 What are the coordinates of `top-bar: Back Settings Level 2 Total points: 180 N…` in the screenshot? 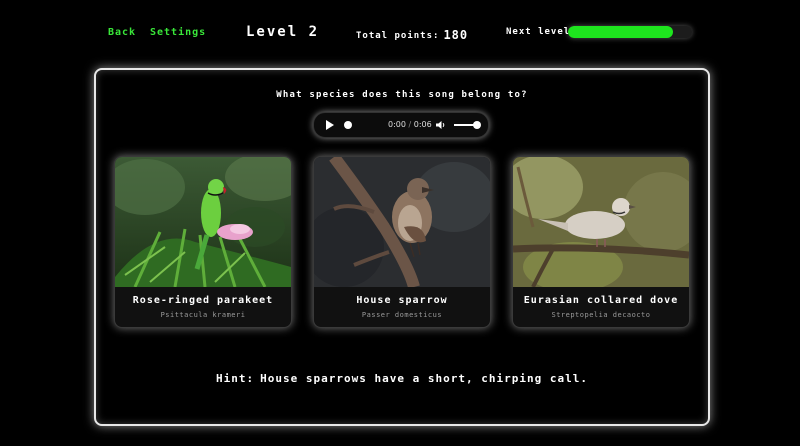 It's located at (400, 33).